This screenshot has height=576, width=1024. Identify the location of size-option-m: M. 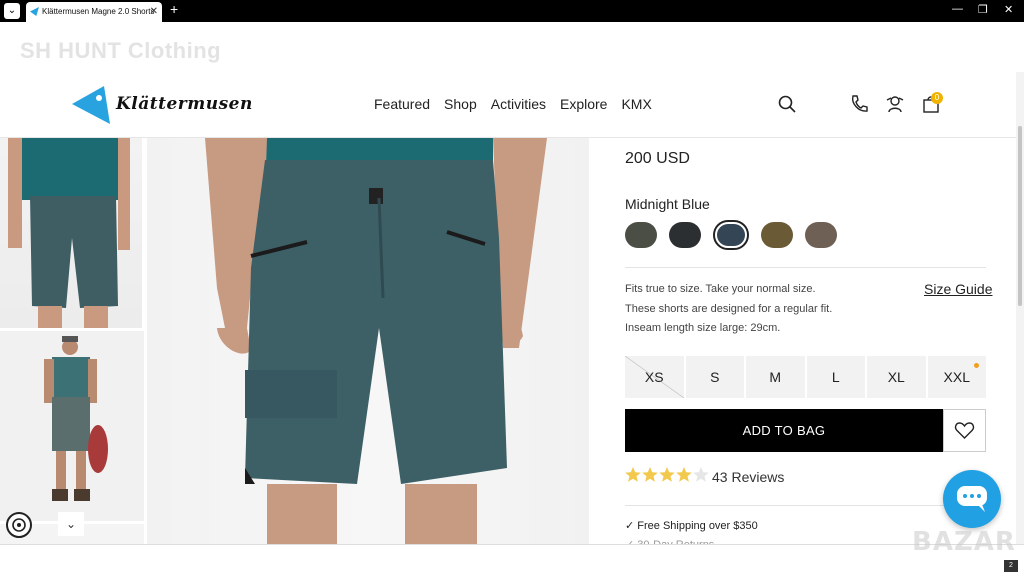
(775, 377).